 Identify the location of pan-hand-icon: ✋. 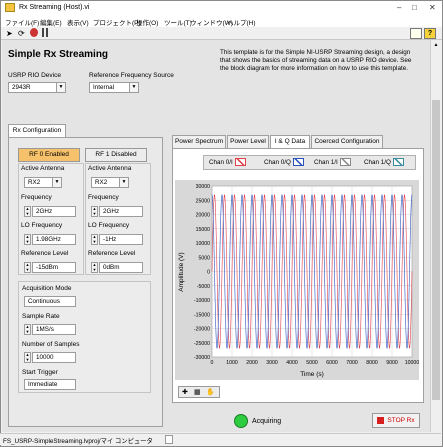
(210, 392).